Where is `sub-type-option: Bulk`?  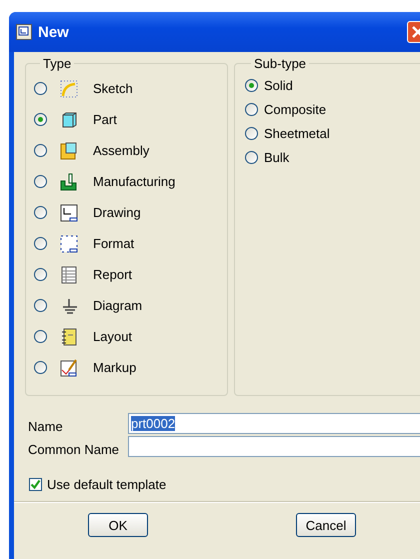 sub-type-option: Bulk is located at coordinates (327, 157).